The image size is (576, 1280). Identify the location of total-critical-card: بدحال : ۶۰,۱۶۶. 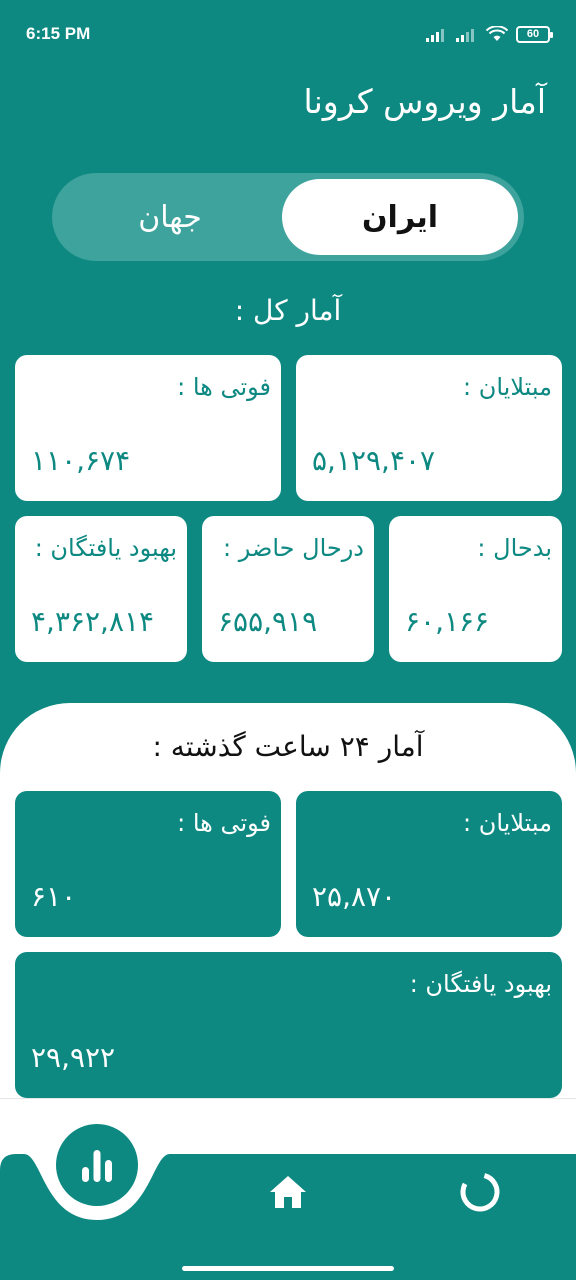
(475, 589).